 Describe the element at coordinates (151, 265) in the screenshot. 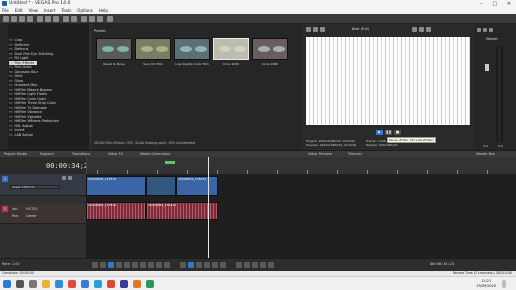

I see `go-to-end-icon` at that location.